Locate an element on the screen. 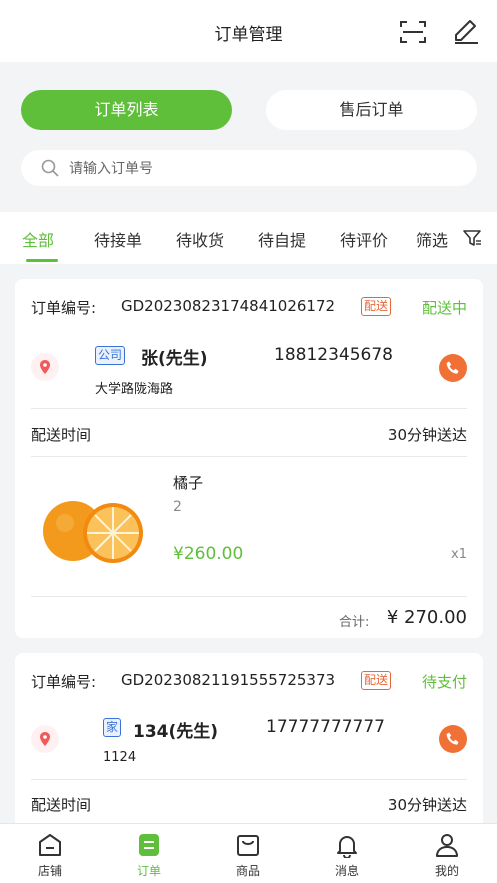  active-tab-indicator is located at coordinates (42, 260).